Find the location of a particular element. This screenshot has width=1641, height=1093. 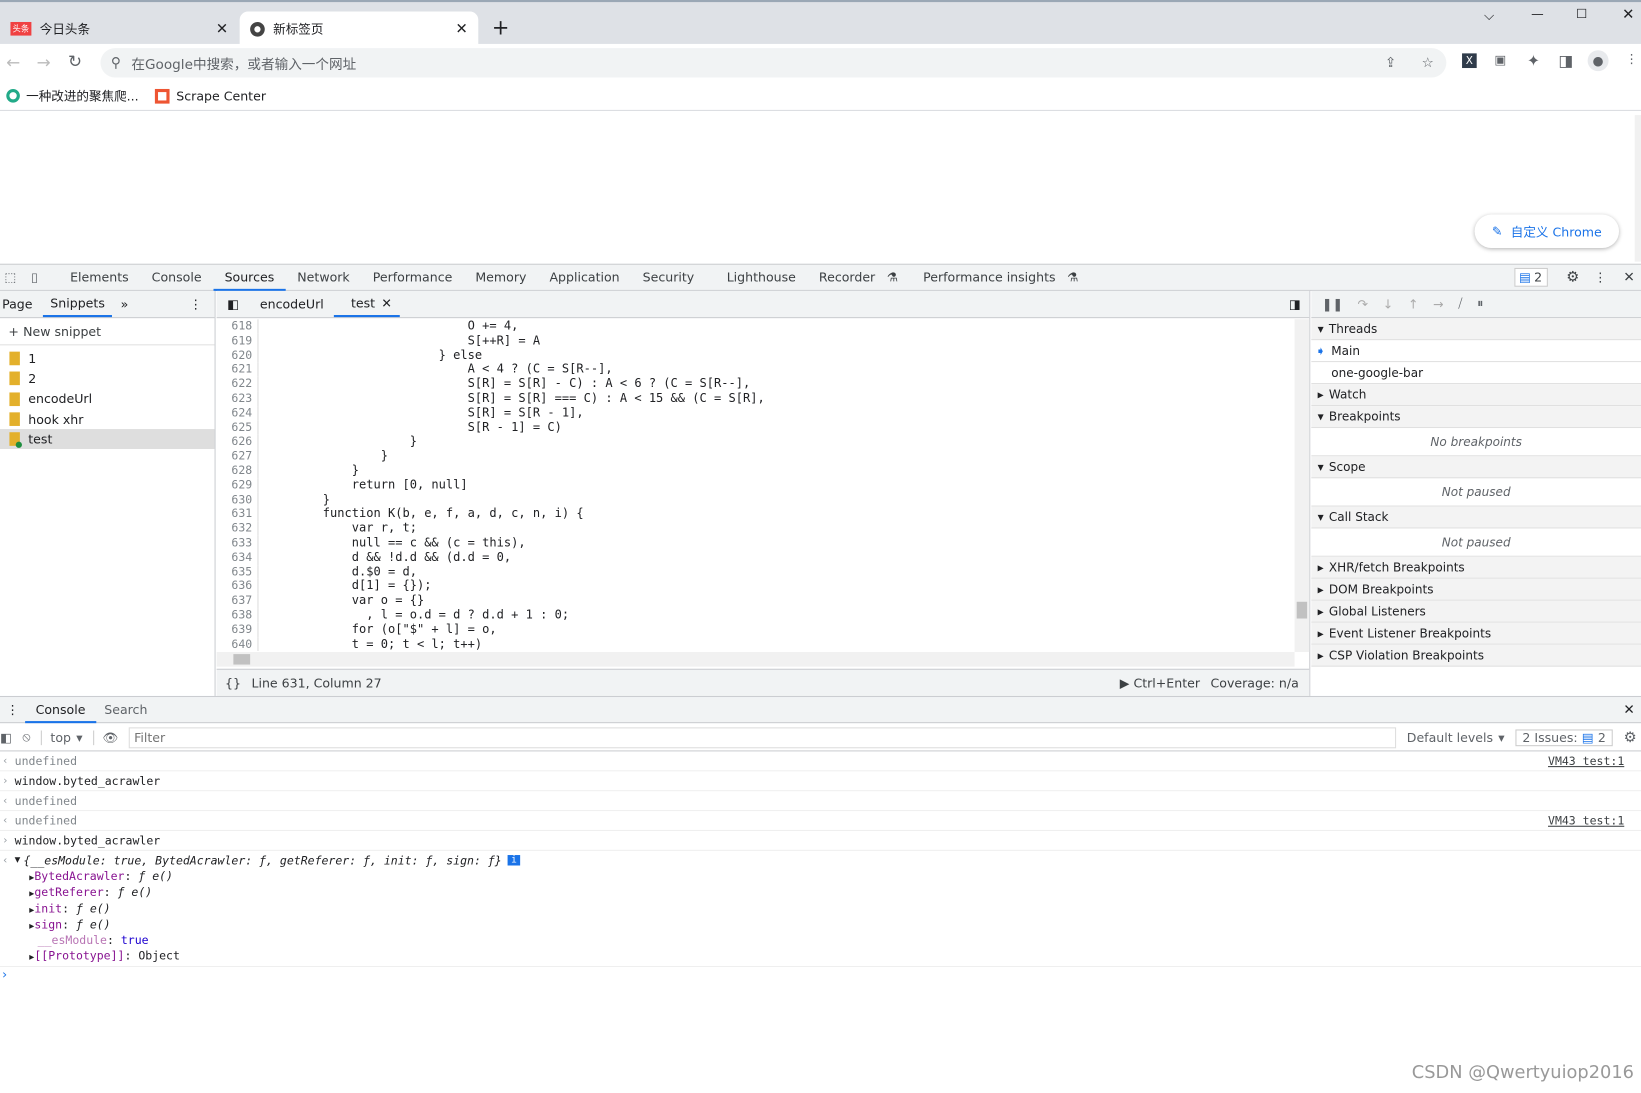

line-number: 640 is located at coordinates (234, 644).